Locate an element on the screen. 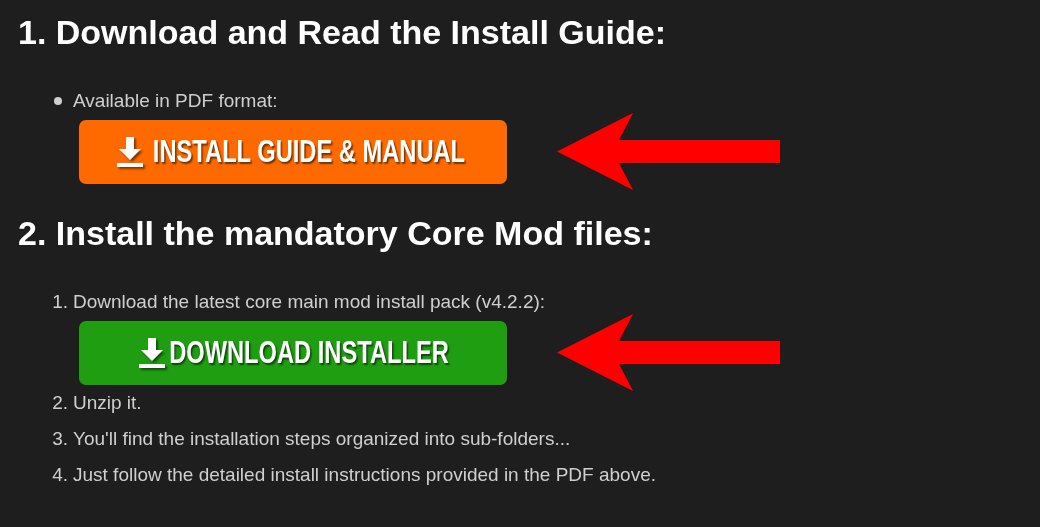 This screenshot has width=1040, height=527. list-number: 2. is located at coordinates (60, 403).